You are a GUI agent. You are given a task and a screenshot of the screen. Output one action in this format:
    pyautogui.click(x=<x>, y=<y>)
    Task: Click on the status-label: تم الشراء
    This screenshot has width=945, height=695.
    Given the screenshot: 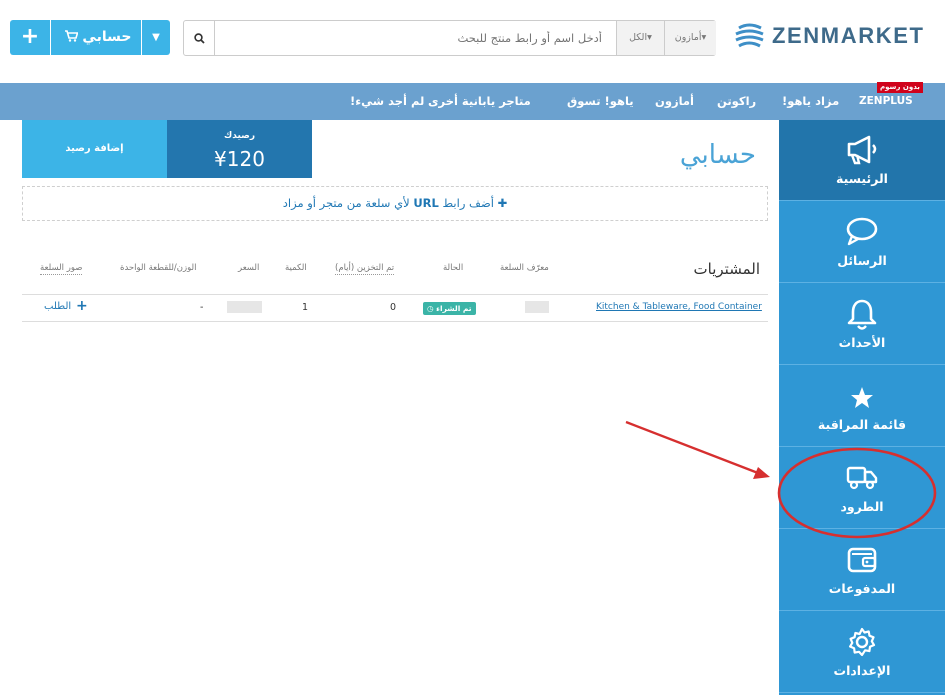 What is the action you would take?
    pyautogui.click(x=454, y=308)
    